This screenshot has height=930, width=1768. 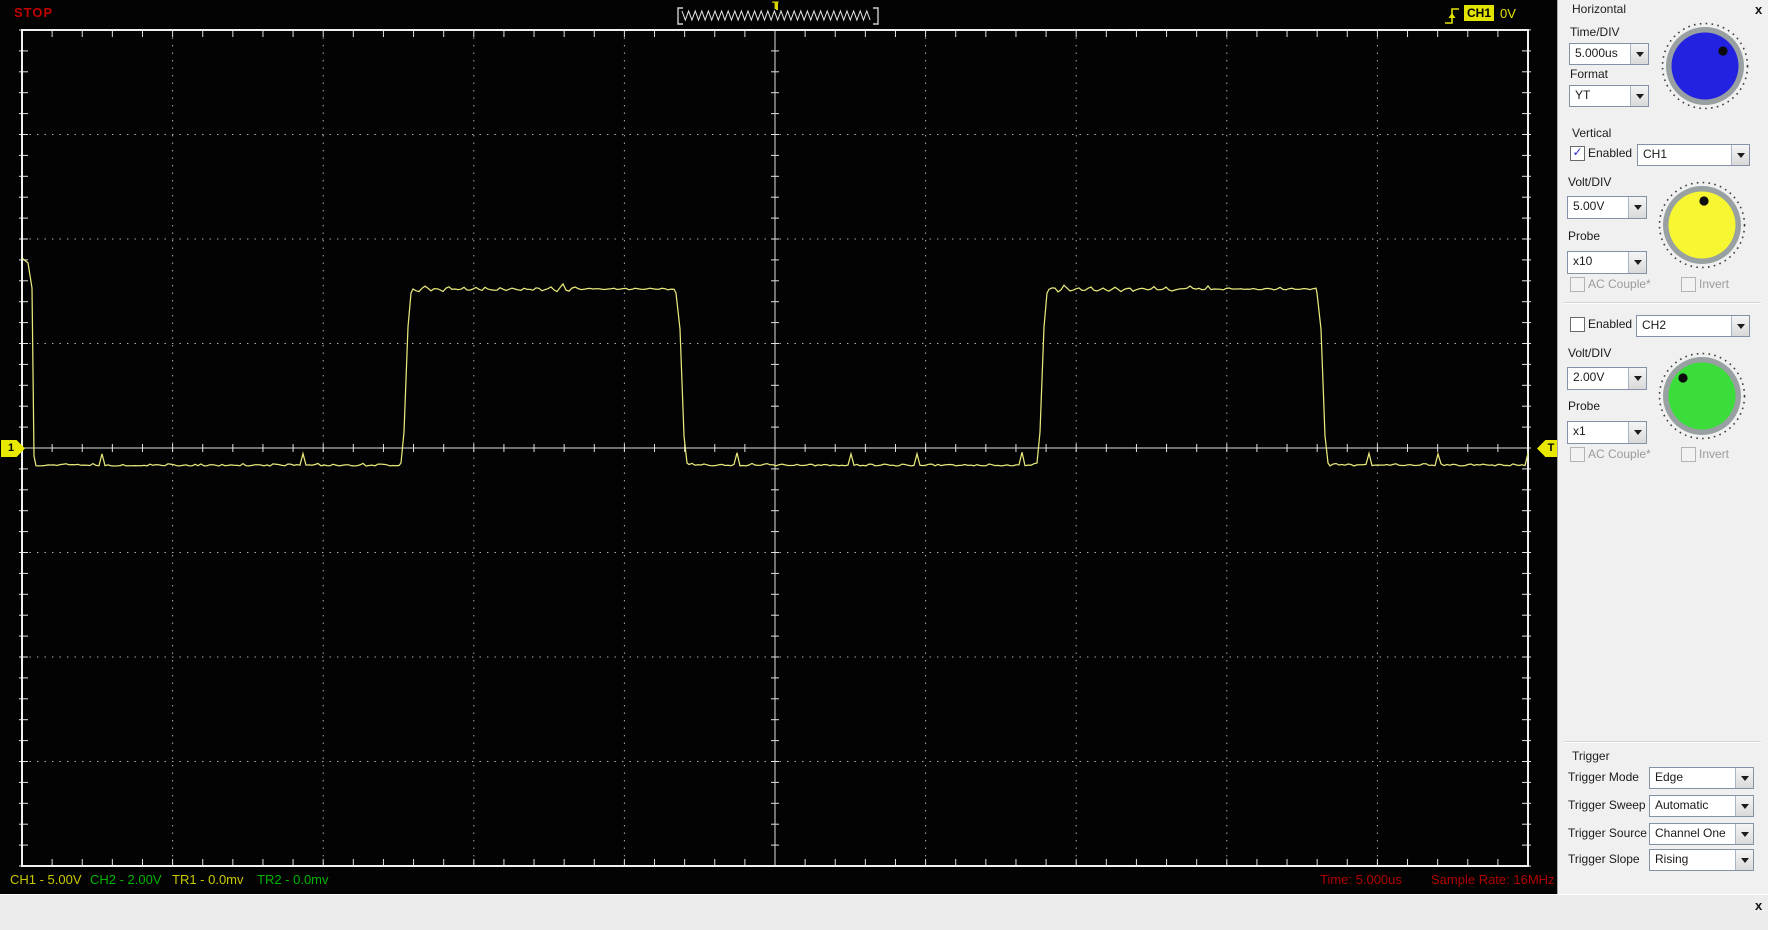 I want to click on trigger-source-label: Trigger Source, so click(x=1607, y=833).